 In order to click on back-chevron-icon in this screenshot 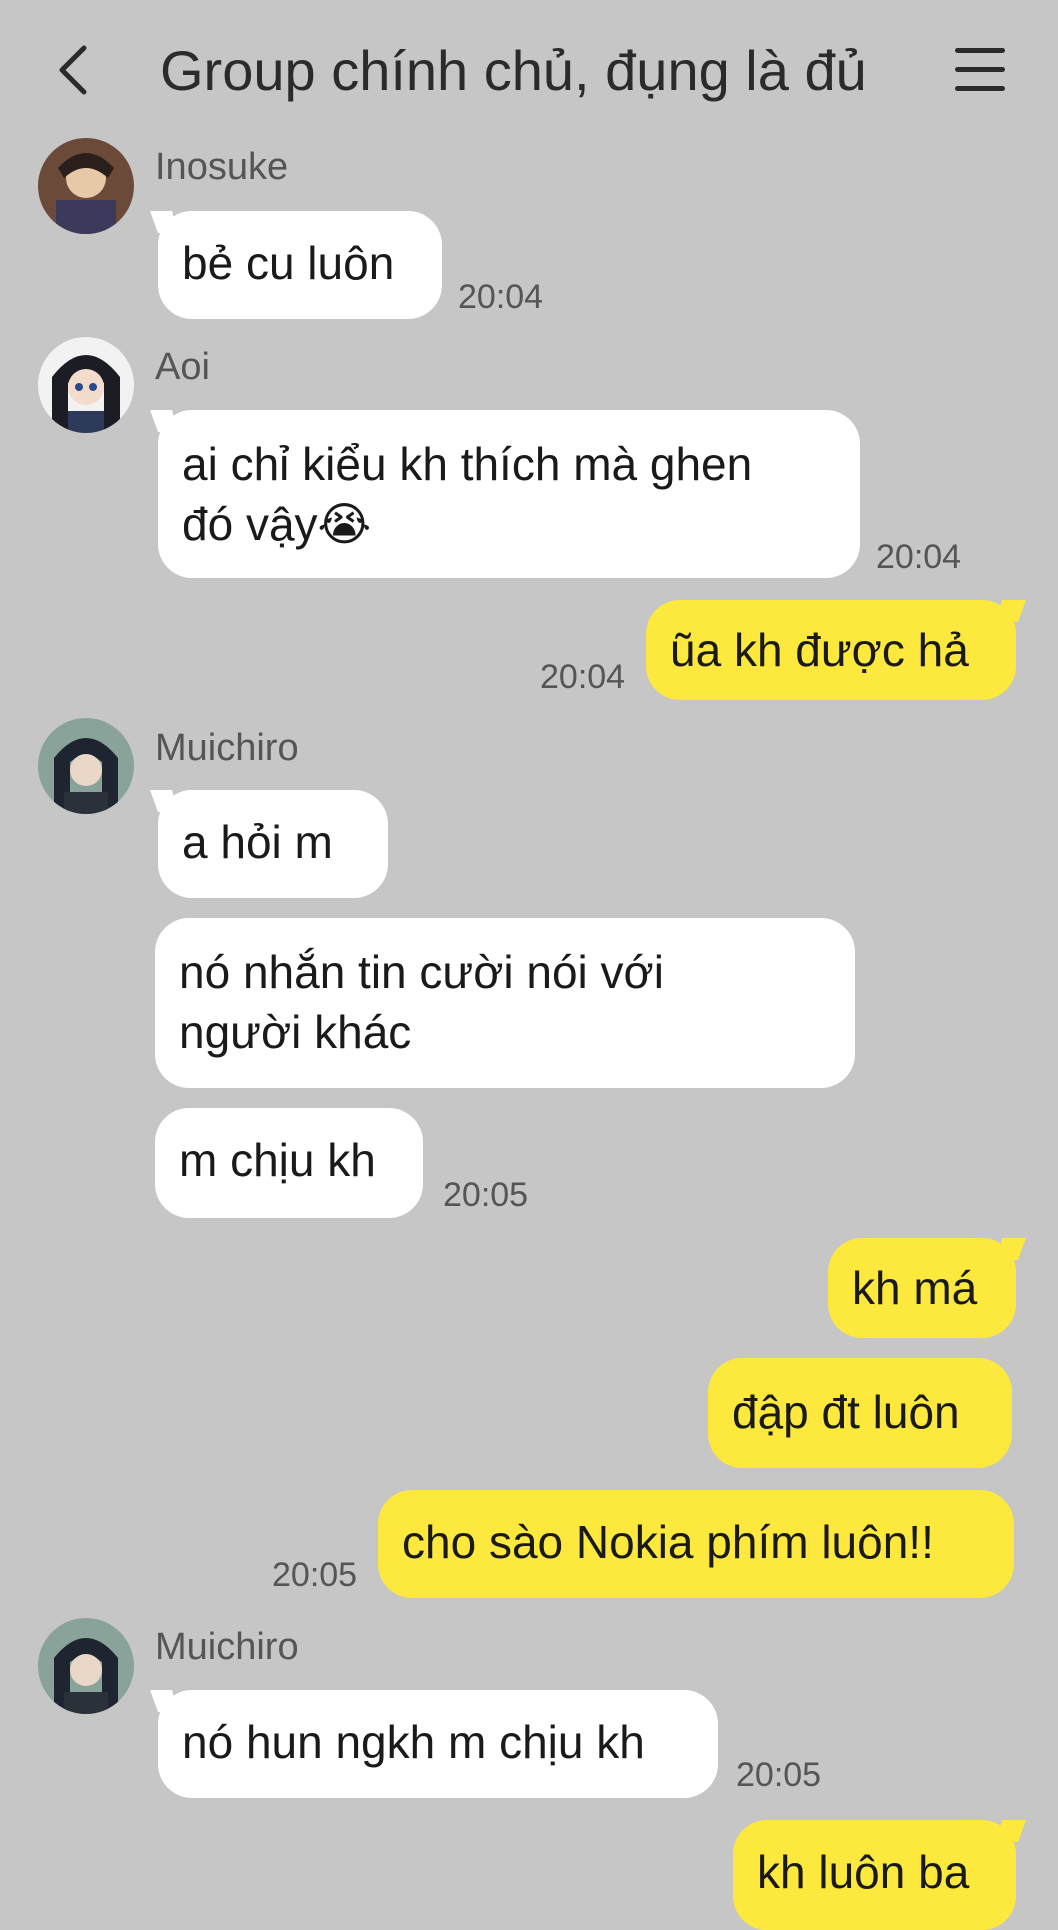, I will do `click(73, 70)`.